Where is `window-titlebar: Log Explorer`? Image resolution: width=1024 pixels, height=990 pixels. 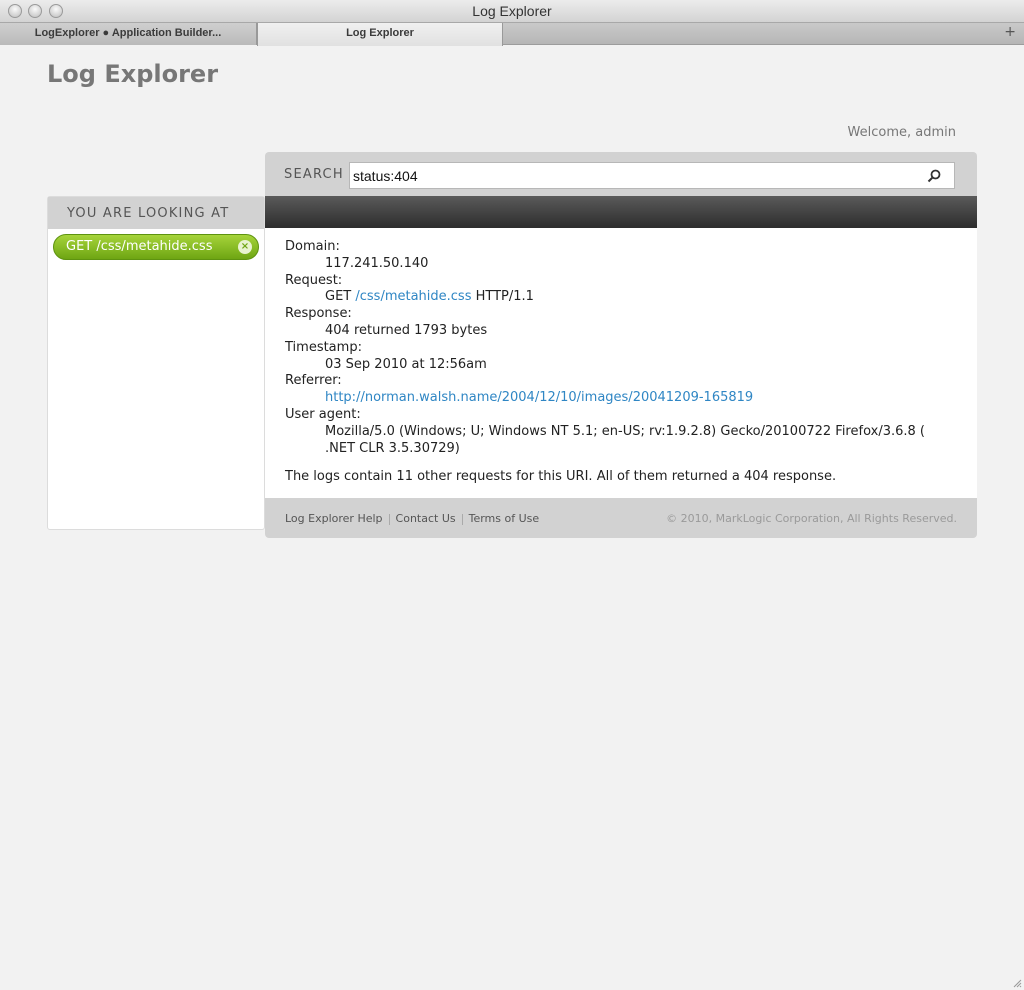
window-titlebar: Log Explorer is located at coordinates (512, 11).